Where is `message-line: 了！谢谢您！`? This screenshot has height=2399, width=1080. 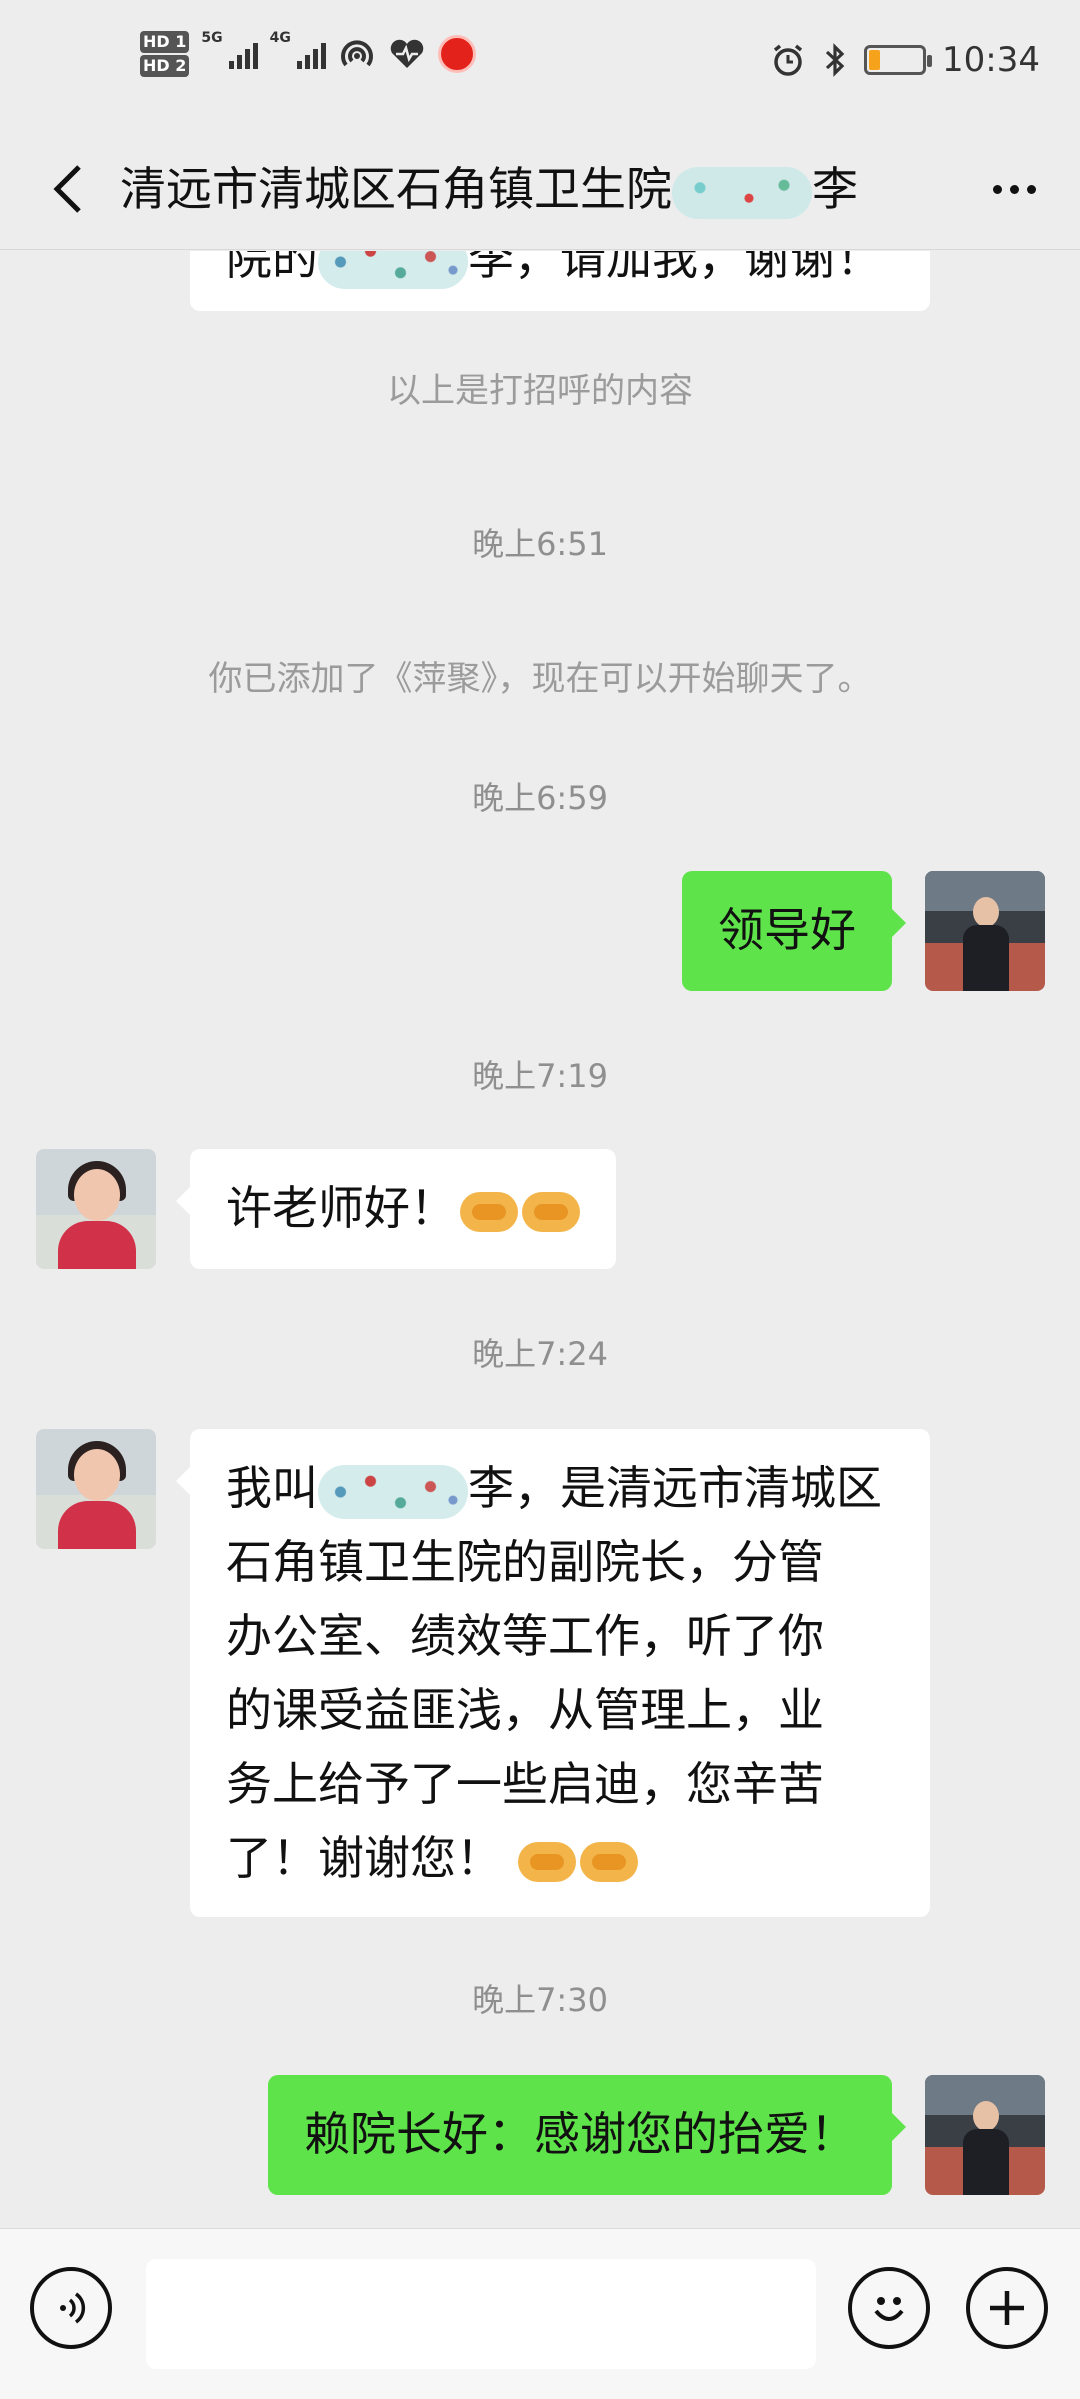 message-line: 了！谢谢您！ is located at coordinates (560, 1858).